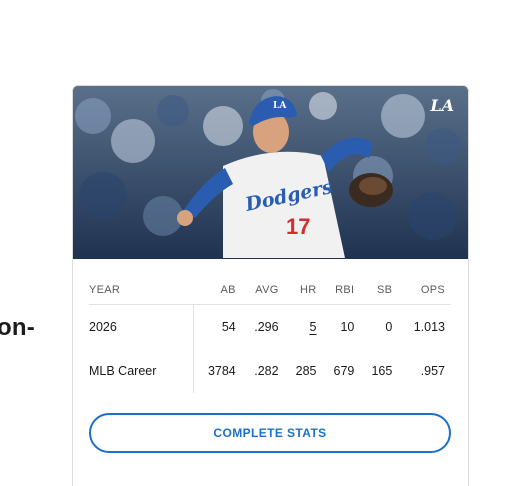 This screenshot has height=486, width=519. What do you see at coordinates (432, 371) in the screenshot?
I see `cell-ops: .957` at bounding box center [432, 371].